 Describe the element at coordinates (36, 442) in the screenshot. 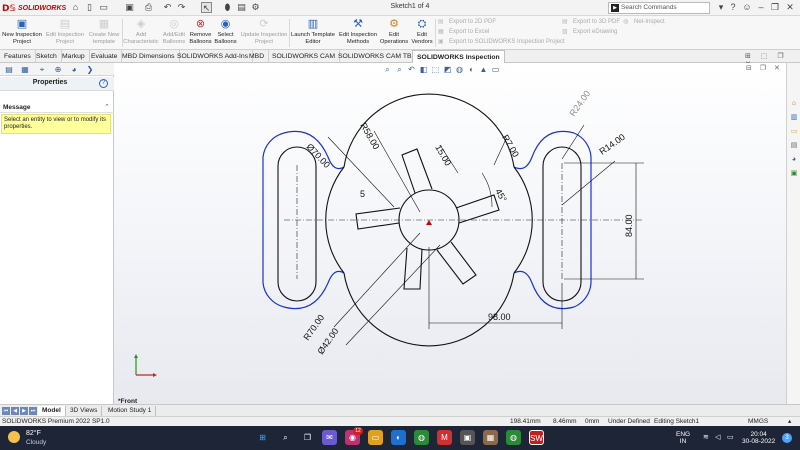

I see `weather-condition: Cloudy` at that location.